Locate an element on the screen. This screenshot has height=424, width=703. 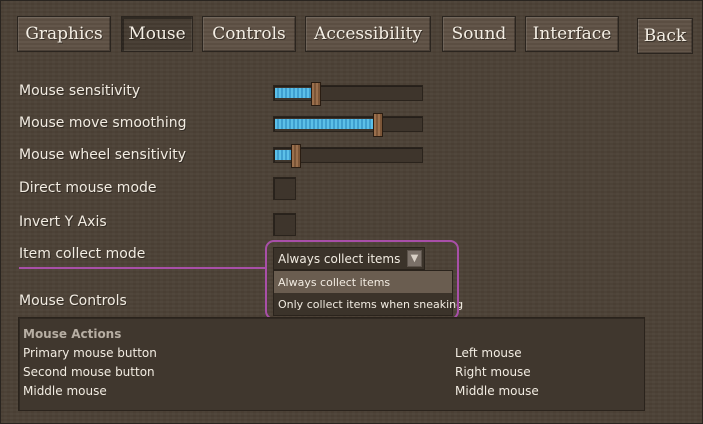
direct-mouse-mode-checkbox is located at coordinates (284, 188).